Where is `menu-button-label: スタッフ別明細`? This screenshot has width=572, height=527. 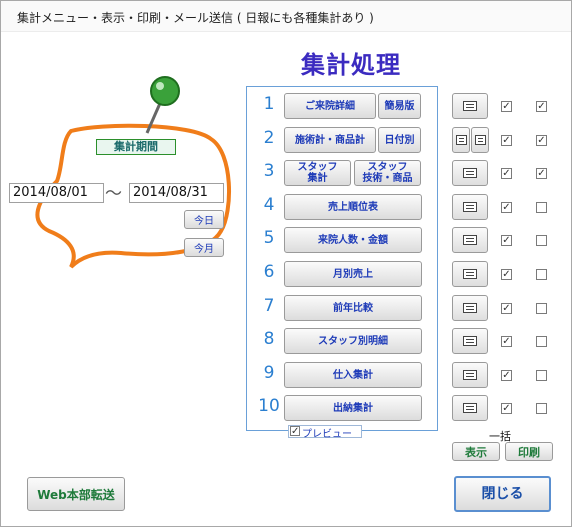 menu-button-label: スタッフ別明細 is located at coordinates (353, 341).